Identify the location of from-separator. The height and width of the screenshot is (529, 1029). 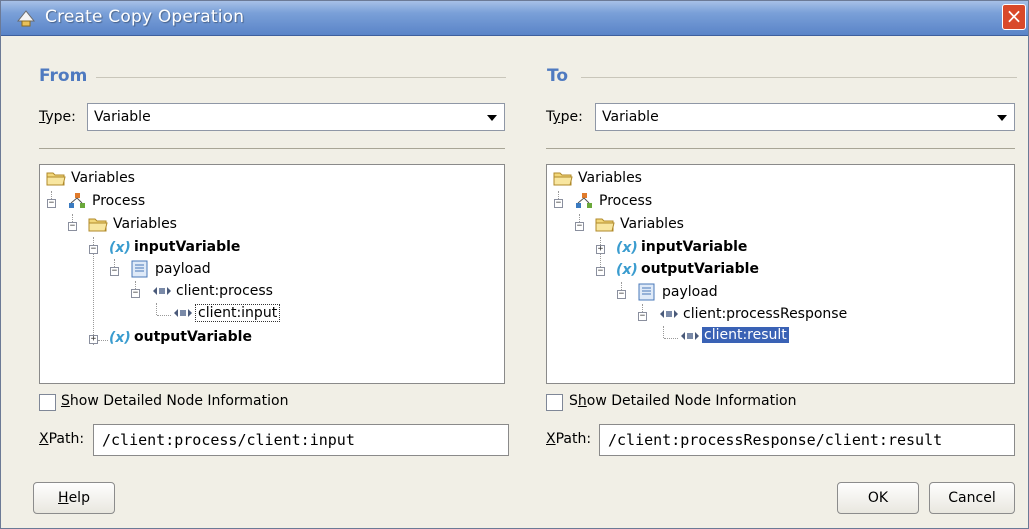
(272, 148).